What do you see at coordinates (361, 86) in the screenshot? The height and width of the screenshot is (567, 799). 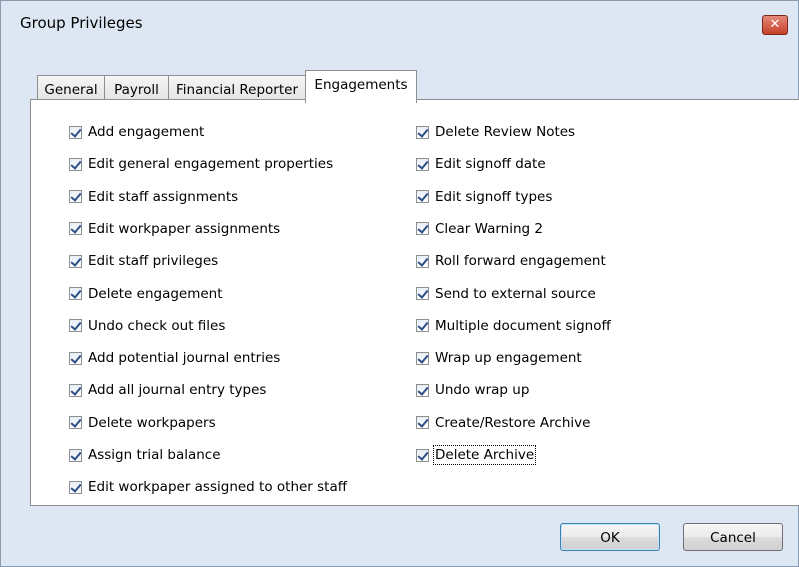 I see `tab-engagements: Engagements` at bounding box center [361, 86].